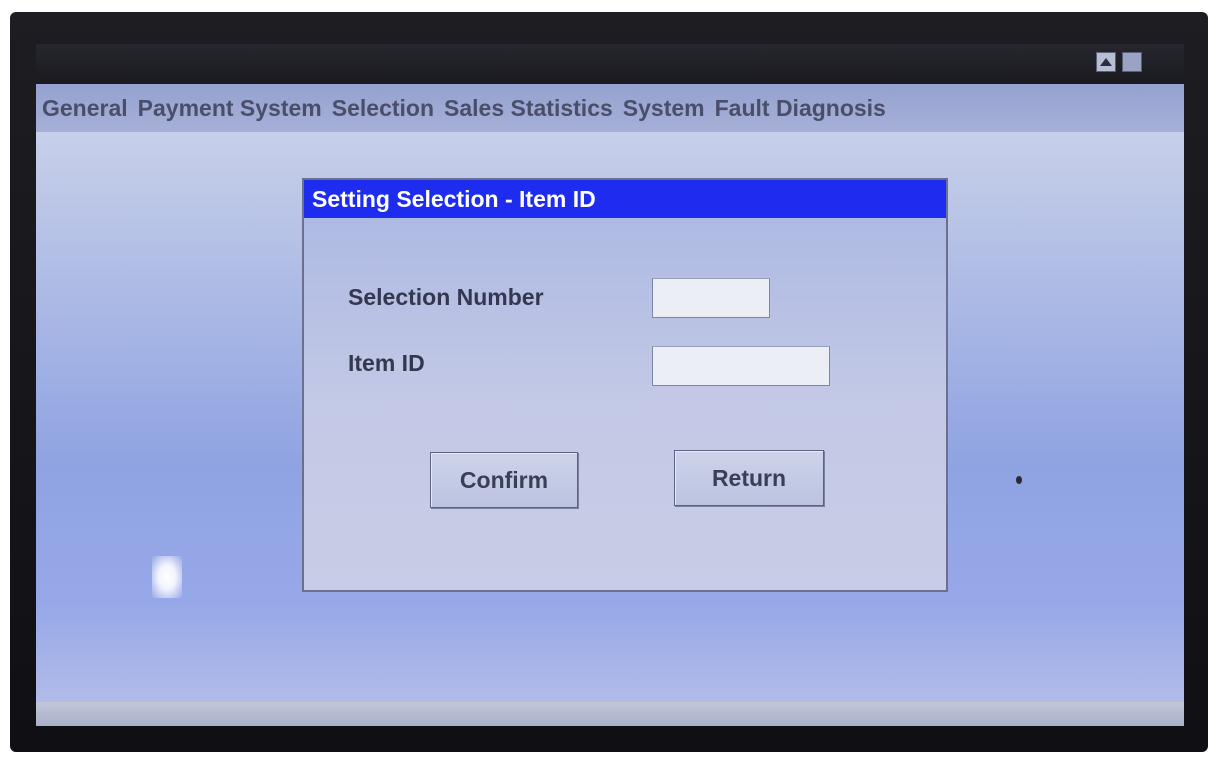  What do you see at coordinates (610, 64) in the screenshot?
I see `window-titlebar` at bounding box center [610, 64].